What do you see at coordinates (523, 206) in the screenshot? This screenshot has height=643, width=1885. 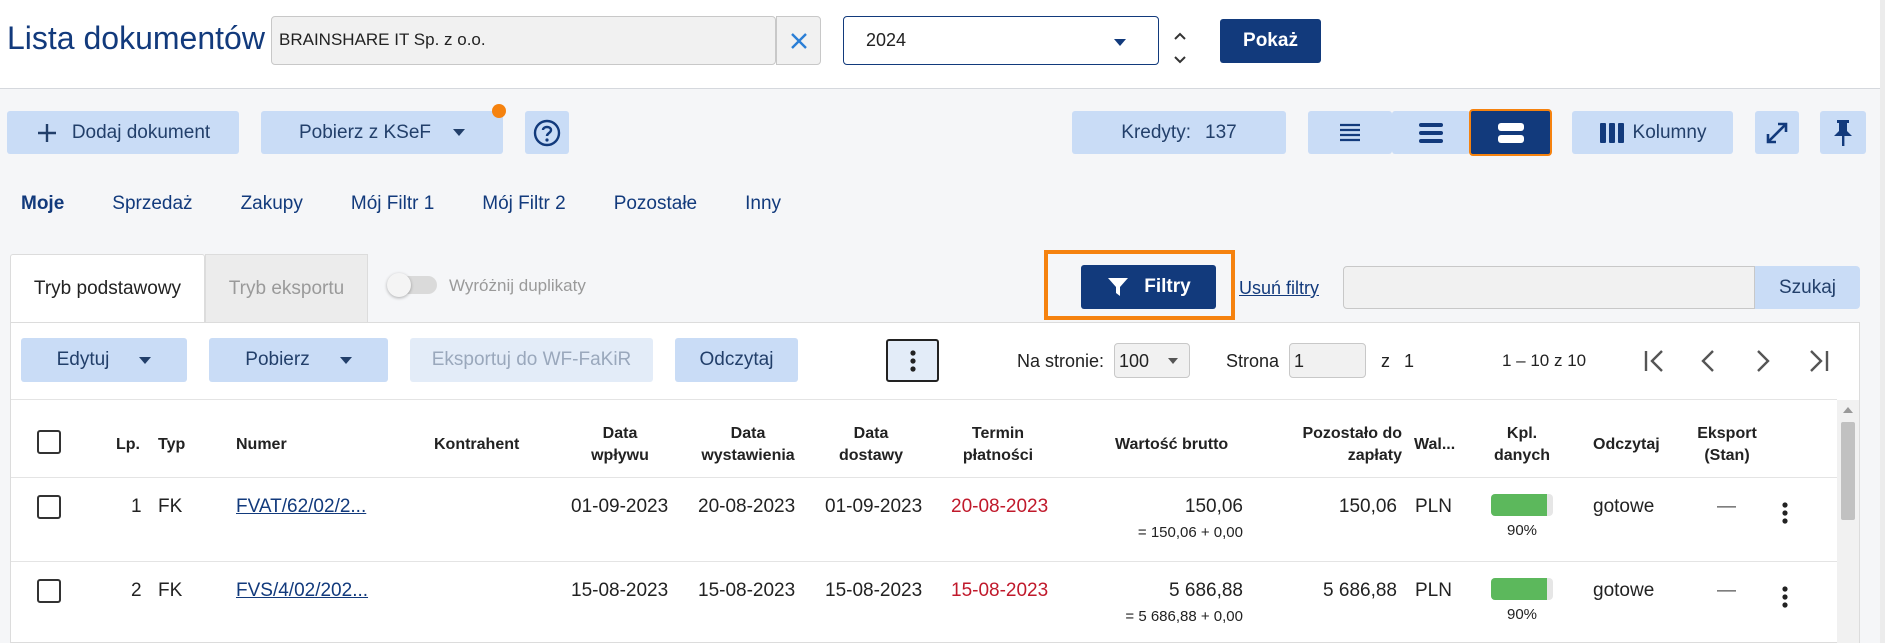 I see `tab-moj-filtr-2: Mój Filtr 2` at bounding box center [523, 206].